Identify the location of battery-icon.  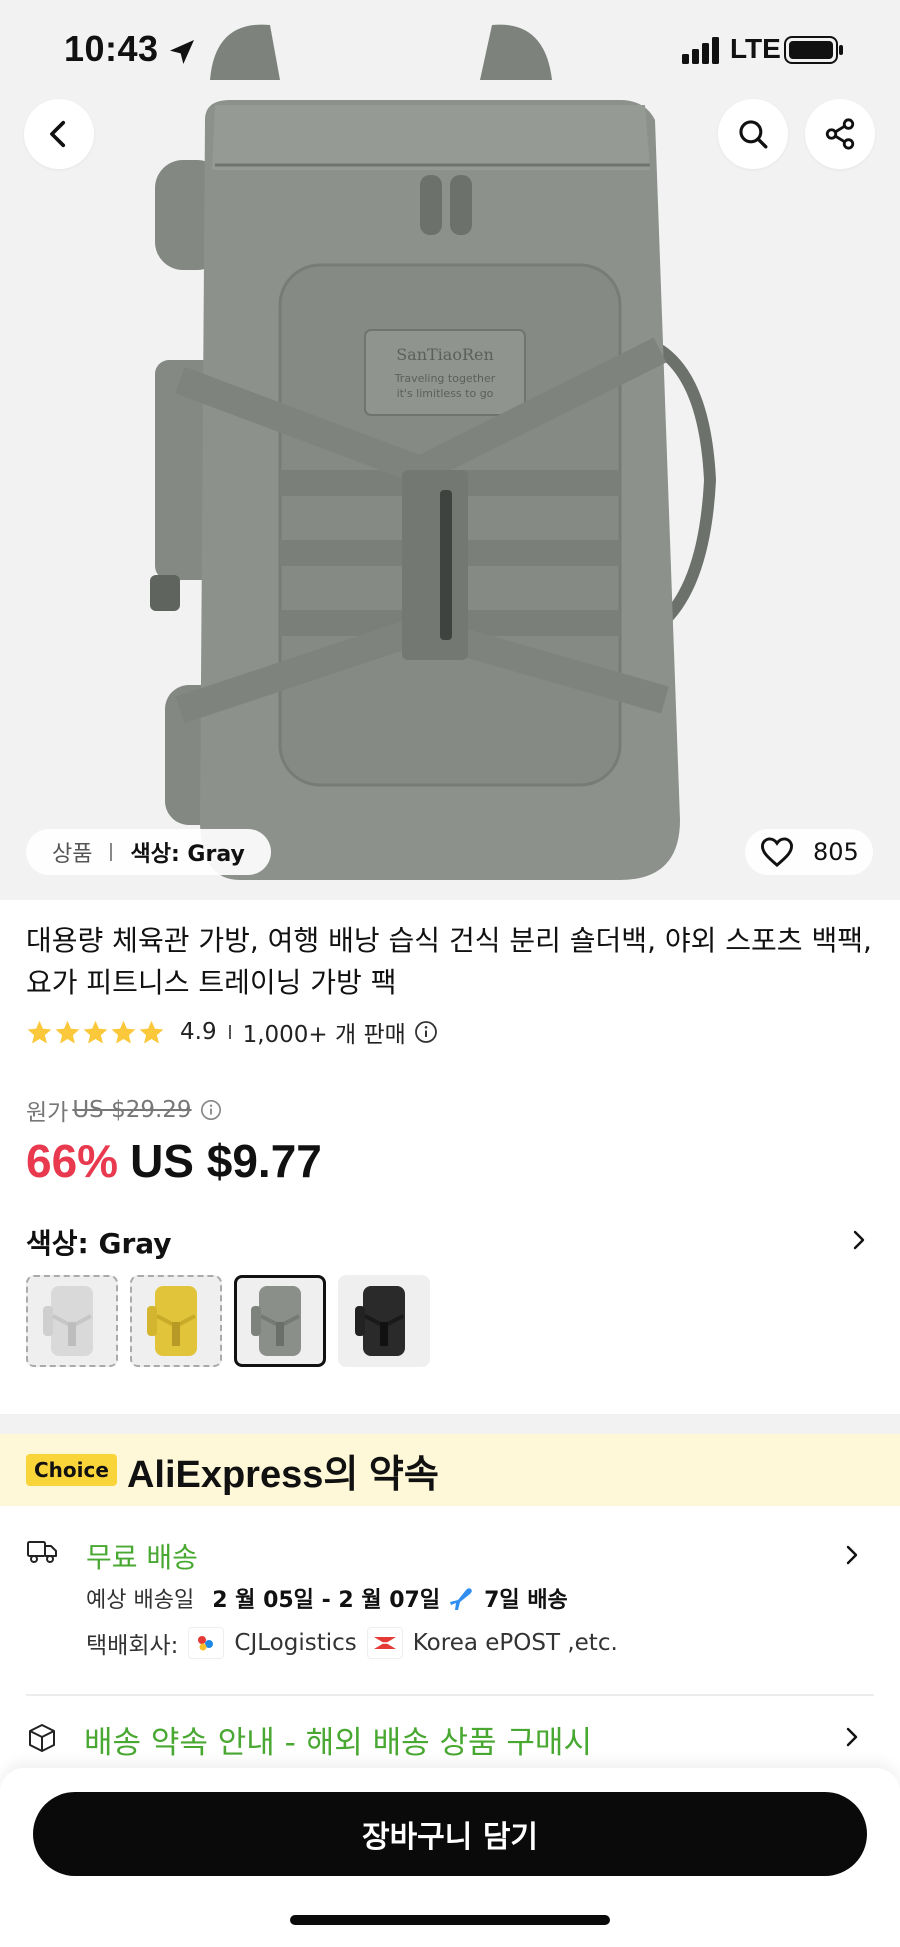
(813, 50).